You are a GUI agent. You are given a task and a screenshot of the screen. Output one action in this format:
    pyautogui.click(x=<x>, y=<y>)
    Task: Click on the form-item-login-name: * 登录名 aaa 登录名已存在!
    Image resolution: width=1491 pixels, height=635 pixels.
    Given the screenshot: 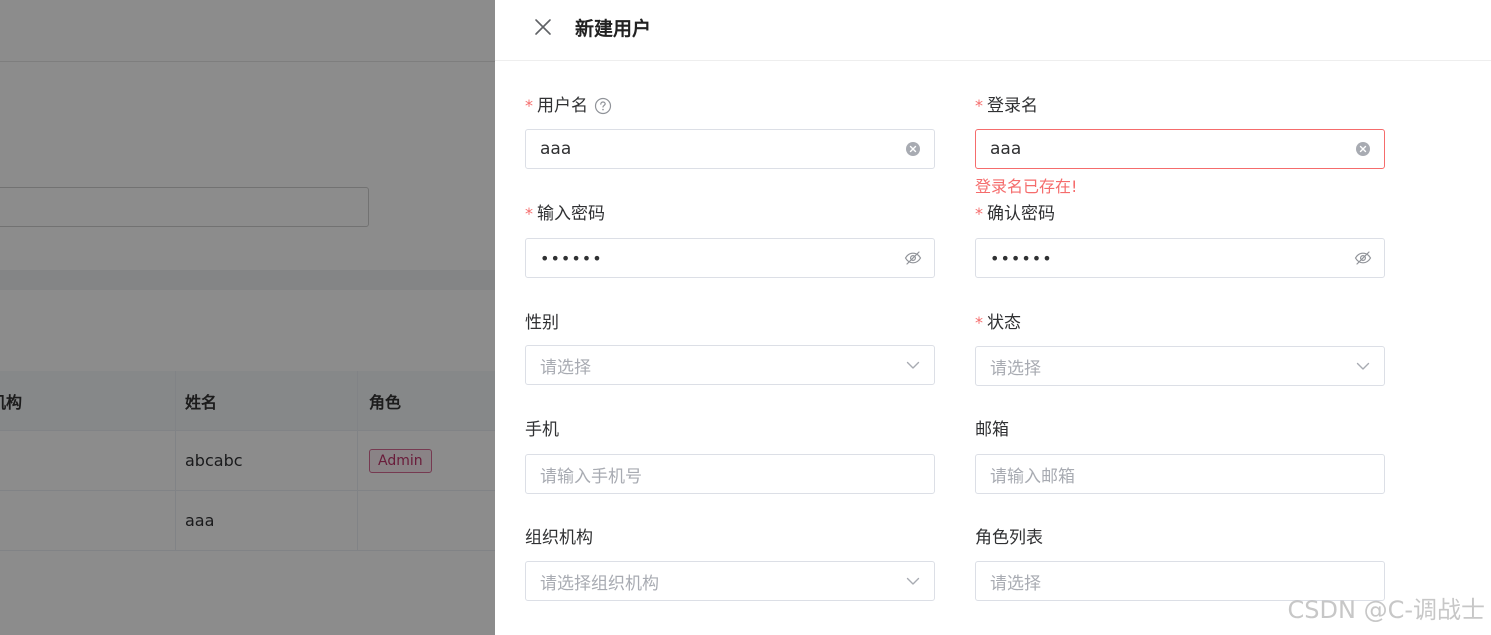 What is the action you would take?
    pyautogui.click(x=1180, y=145)
    